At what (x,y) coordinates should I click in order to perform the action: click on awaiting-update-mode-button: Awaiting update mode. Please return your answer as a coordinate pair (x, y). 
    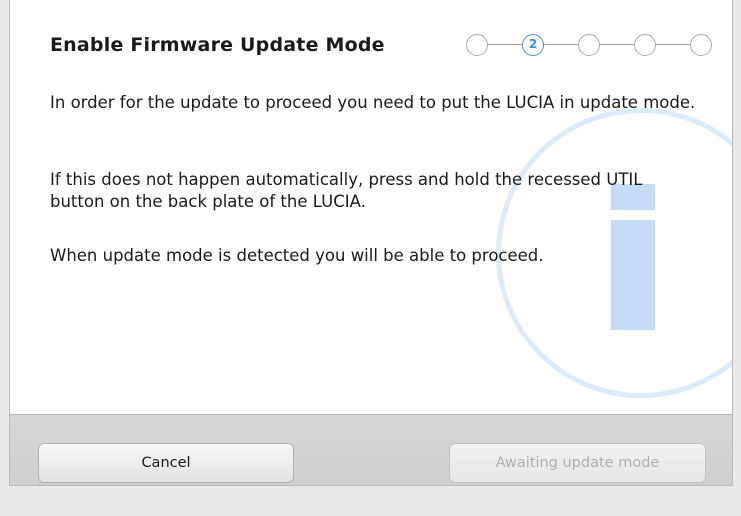
    Looking at the image, I should click on (577, 463).